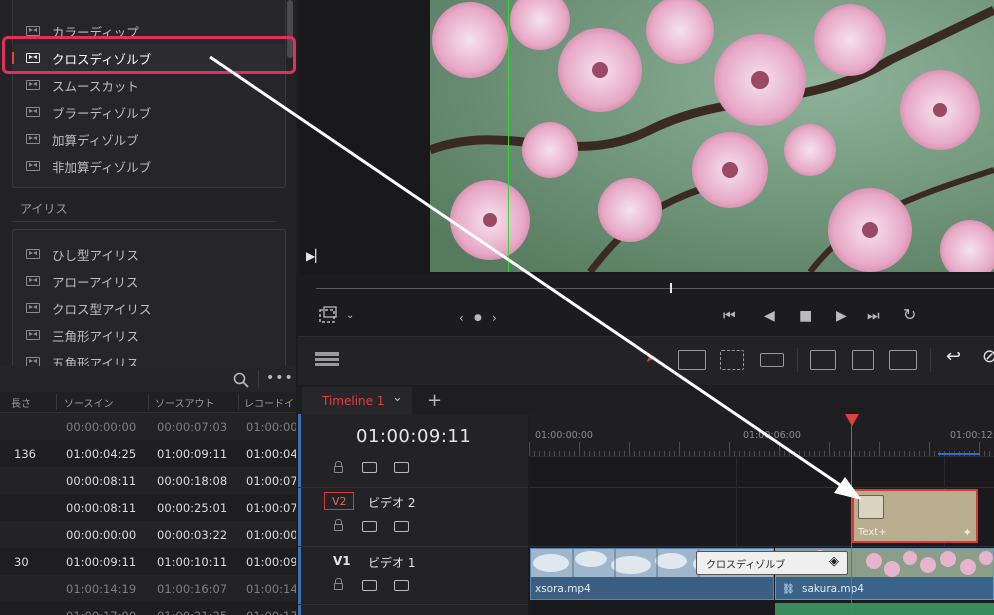 The width and height of the screenshot is (994, 615). What do you see at coordinates (841, 316) in the screenshot?
I see `play-icon: ▶` at bounding box center [841, 316].